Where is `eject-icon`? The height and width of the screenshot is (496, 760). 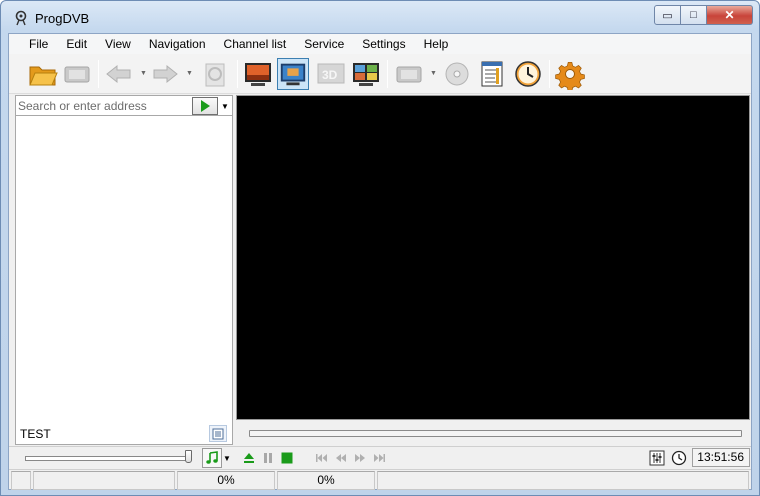 eject-icon is located at coordinates (249, 458).